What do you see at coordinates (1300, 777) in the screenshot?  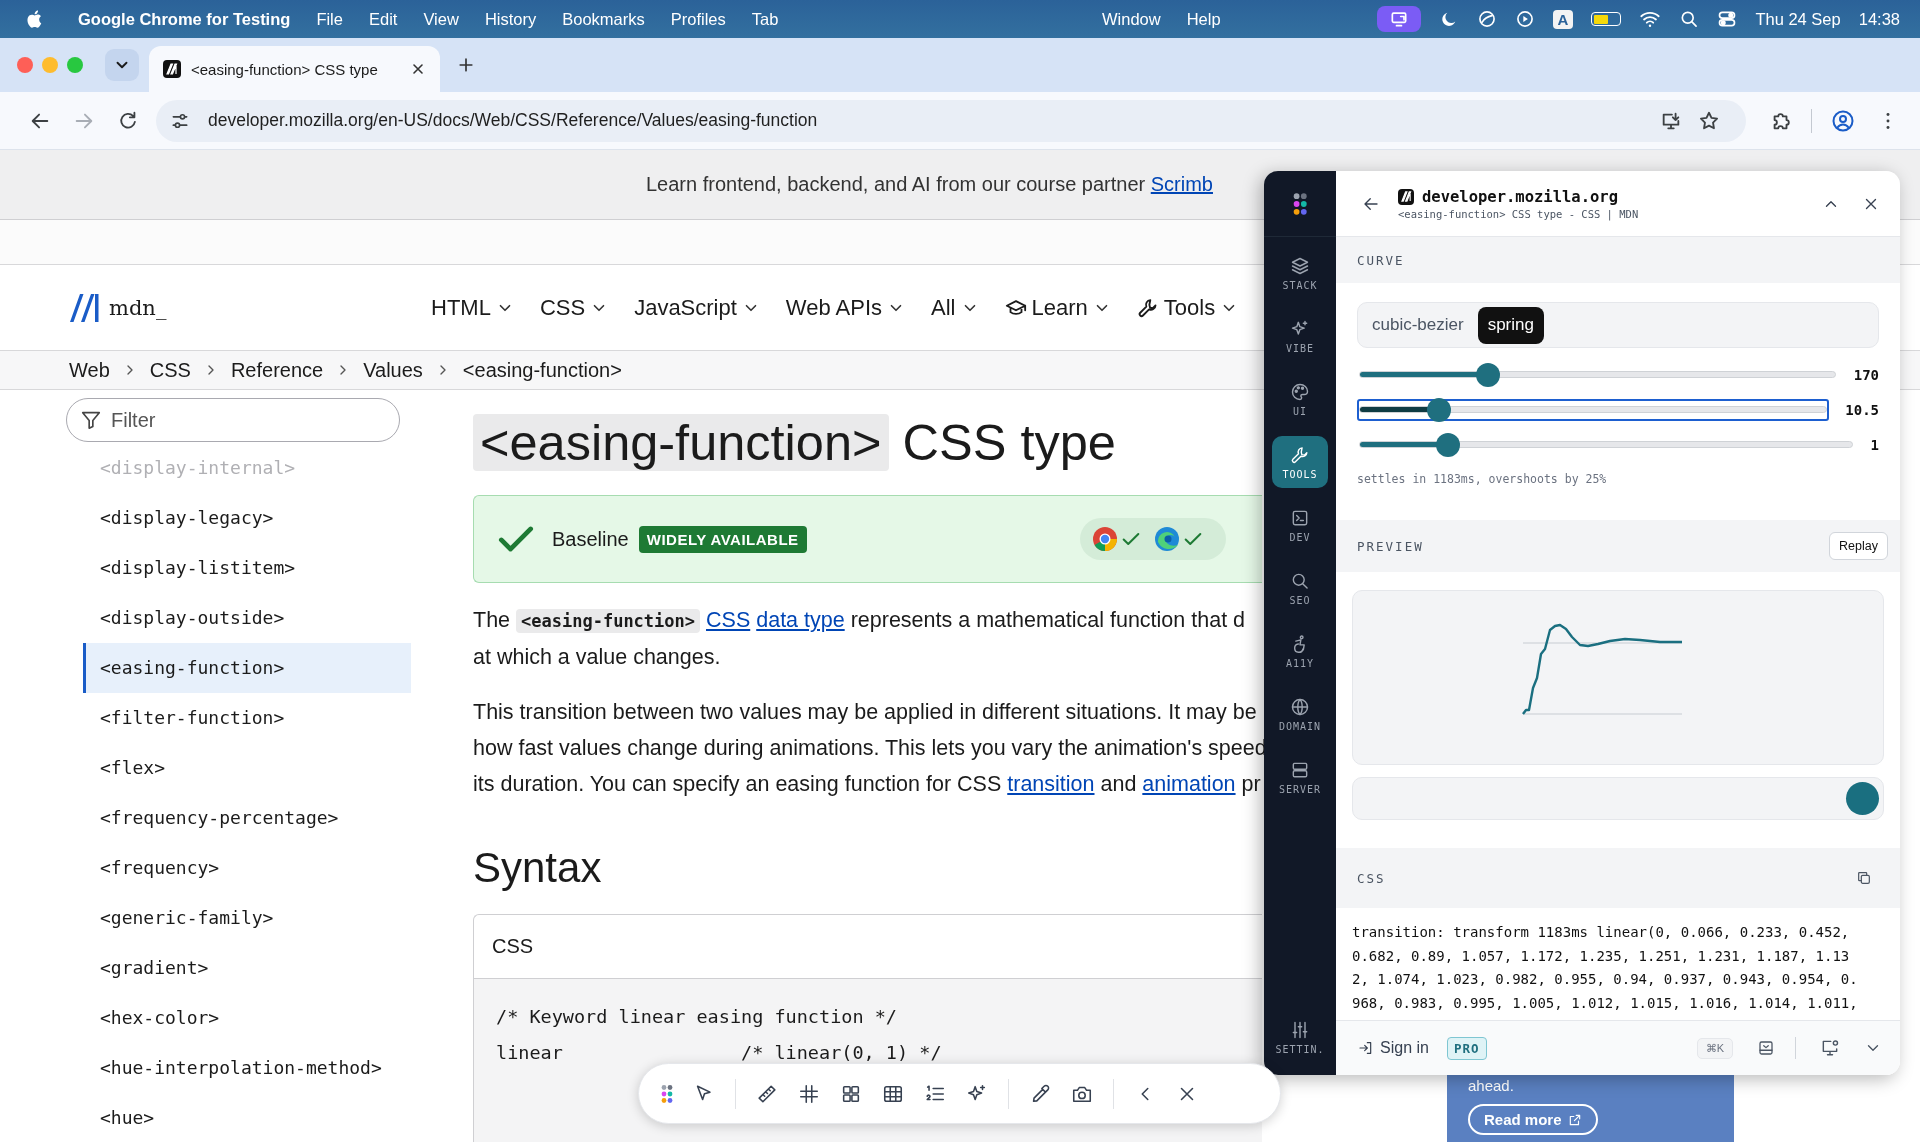 I see `sidebar-tab: SERVER` at bounding box center [1300, 777].